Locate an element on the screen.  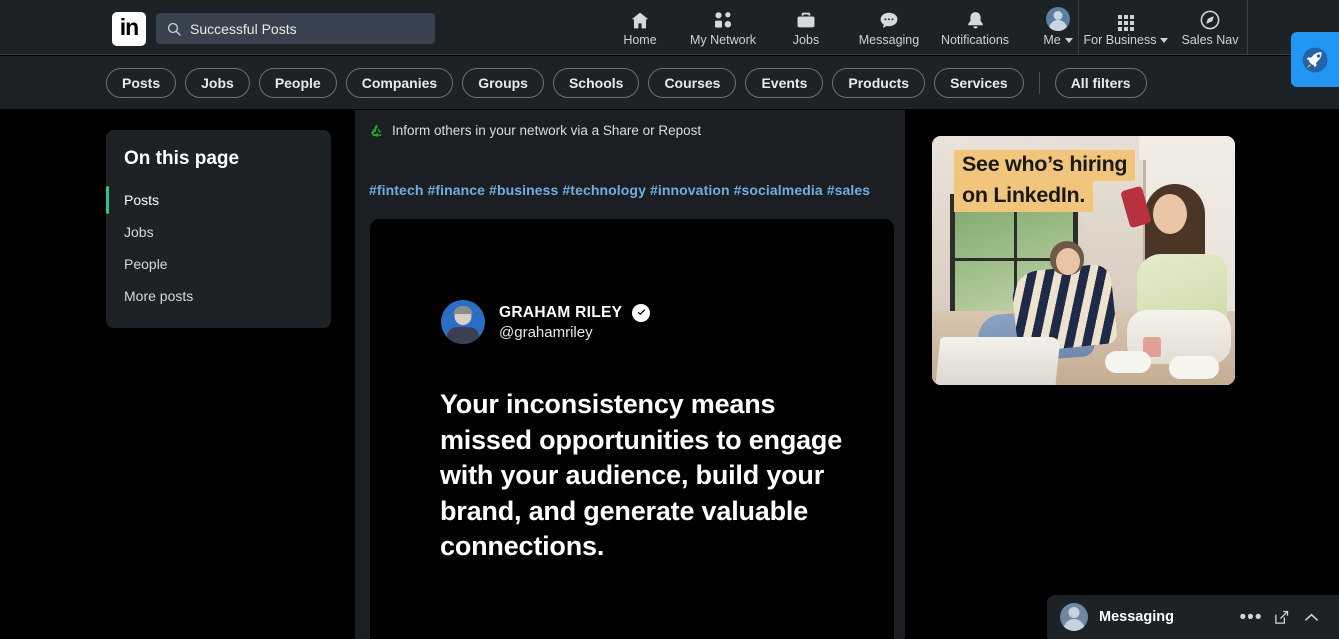
rocket-launch-button is located at coordinates (1315, 59).